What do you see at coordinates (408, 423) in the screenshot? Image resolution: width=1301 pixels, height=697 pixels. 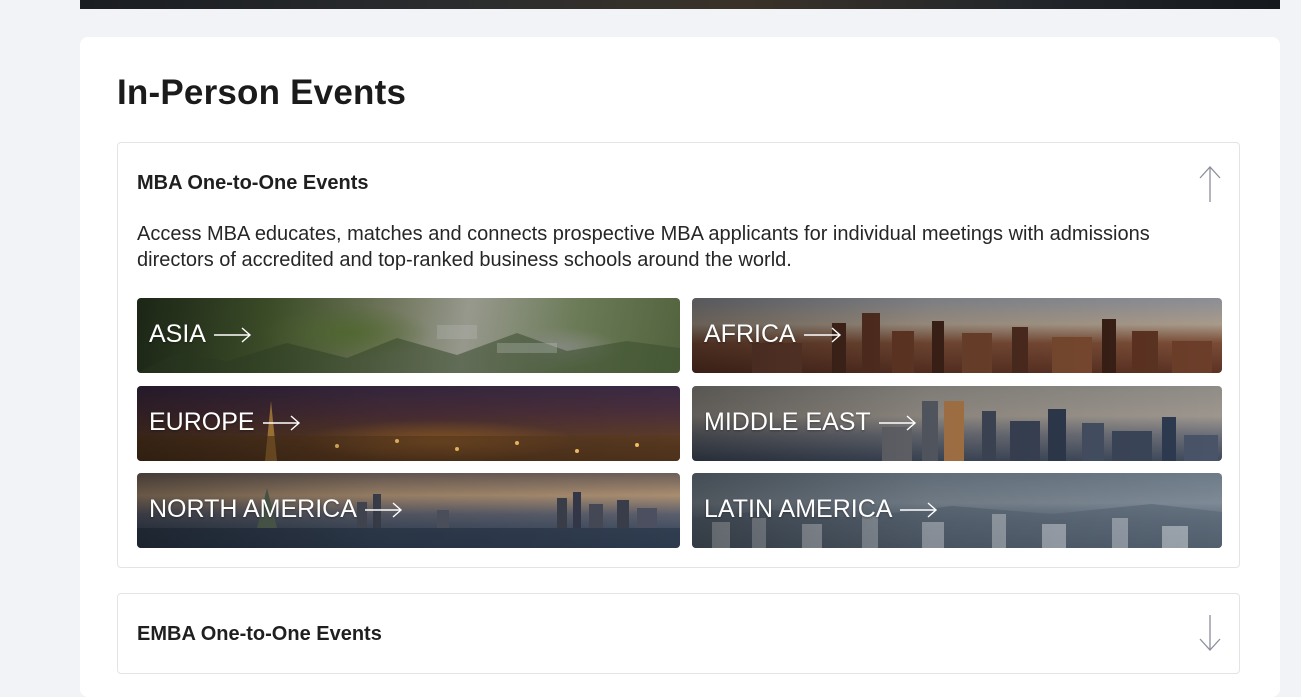 I see `region-tile-europe: EUROPE` at bounding box center [408, 423].